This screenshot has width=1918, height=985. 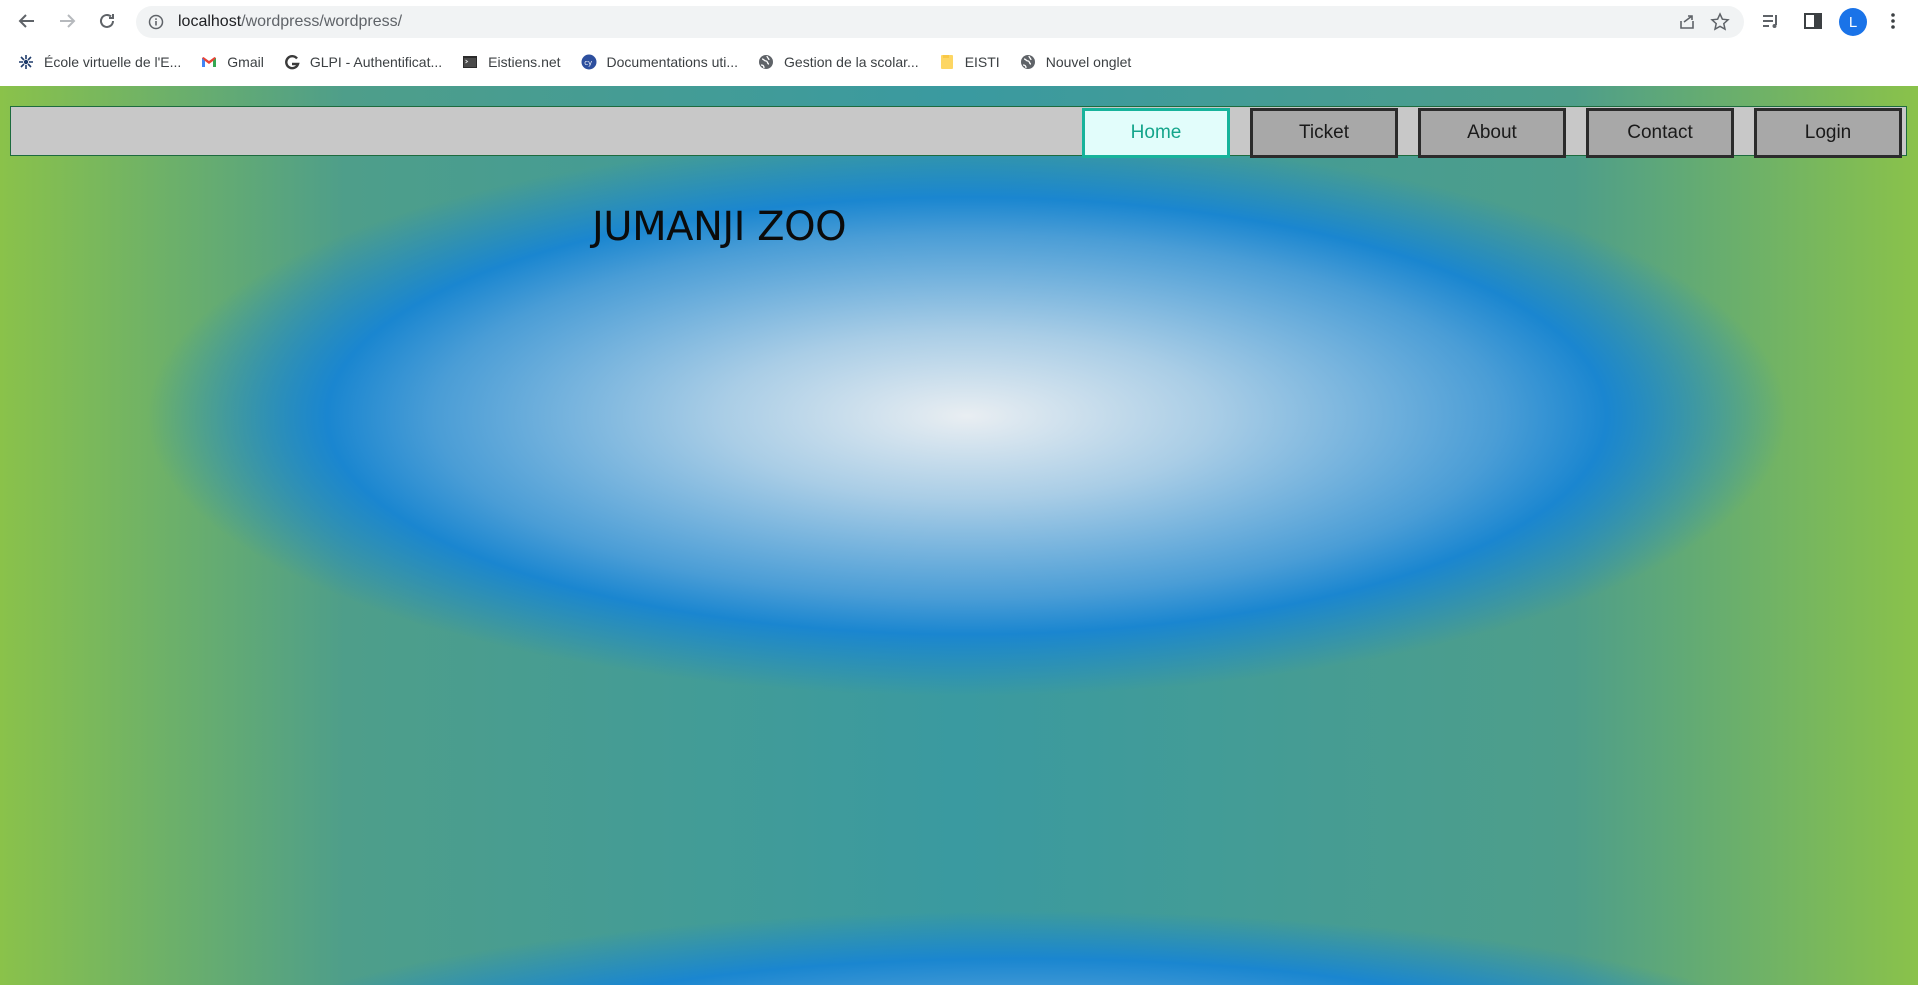 I want to click on url-text: localhost/wordpress/wordpress/, so click(x=290, y=22).